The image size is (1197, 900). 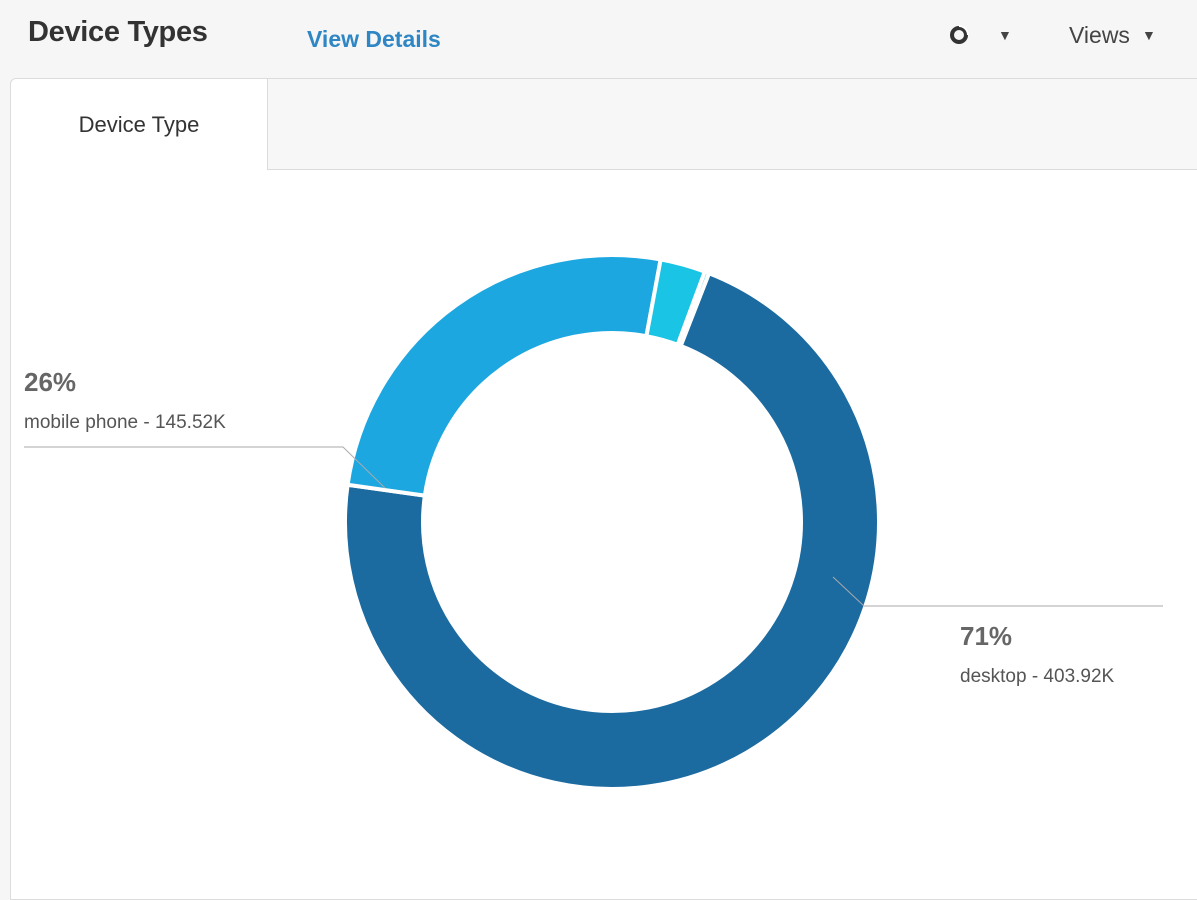 What do you see at coordinates (50, 382) in the screenshot?
I see `mobile-phone-percent-label: 26%` at bounding box center [50, 382].